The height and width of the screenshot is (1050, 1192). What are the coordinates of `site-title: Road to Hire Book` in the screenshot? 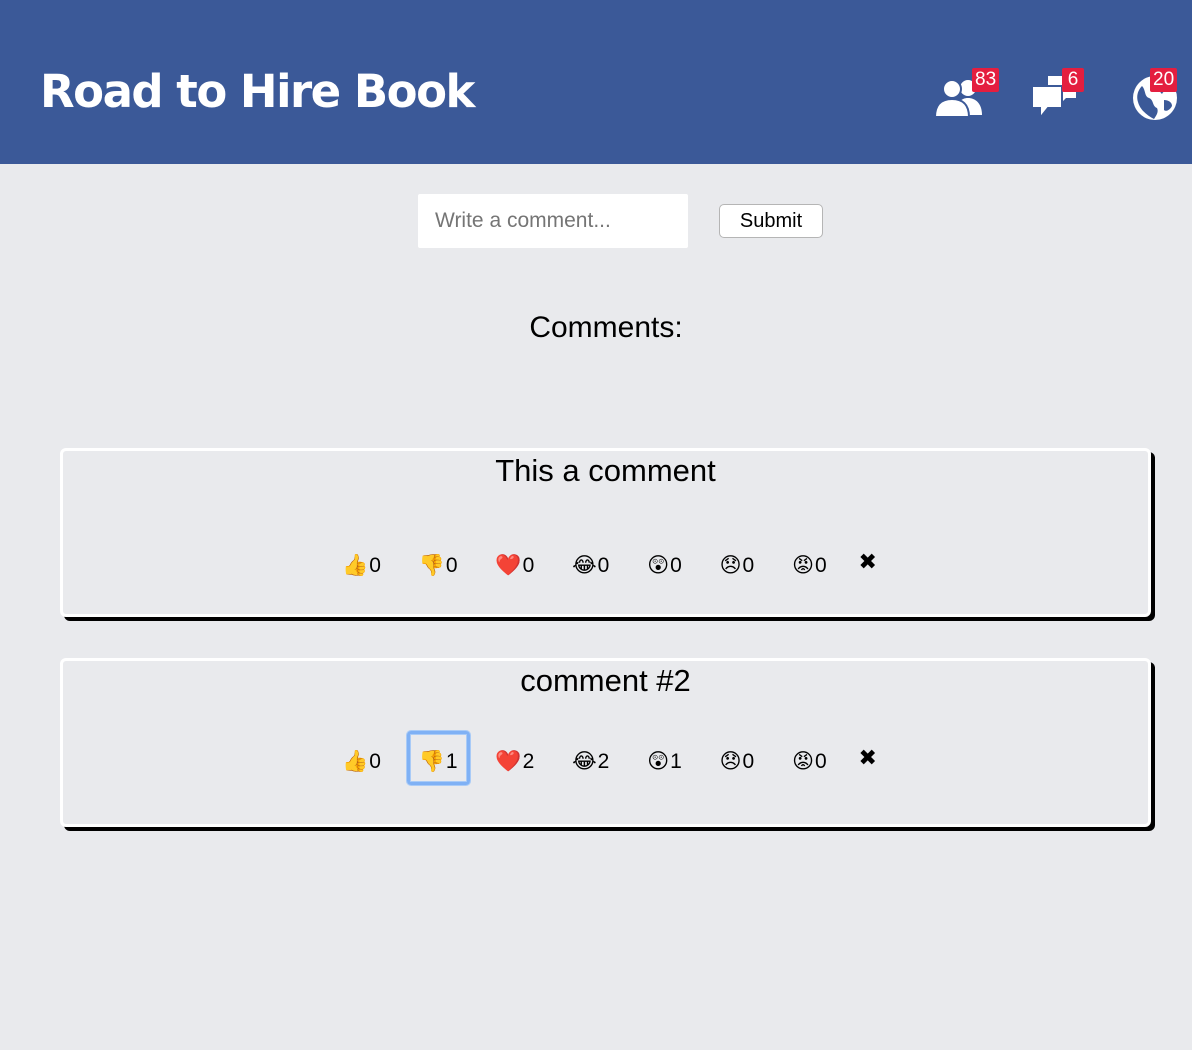 It's located at (257, 92).